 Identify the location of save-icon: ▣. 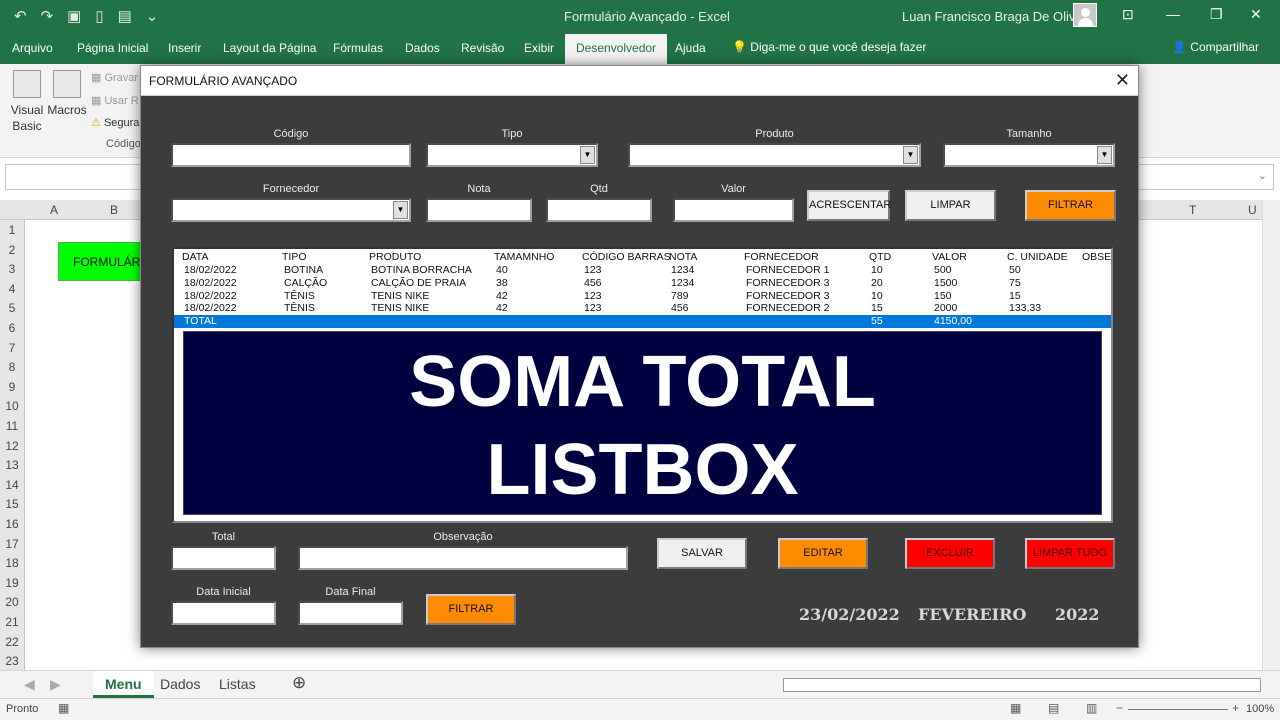
(74, 16).